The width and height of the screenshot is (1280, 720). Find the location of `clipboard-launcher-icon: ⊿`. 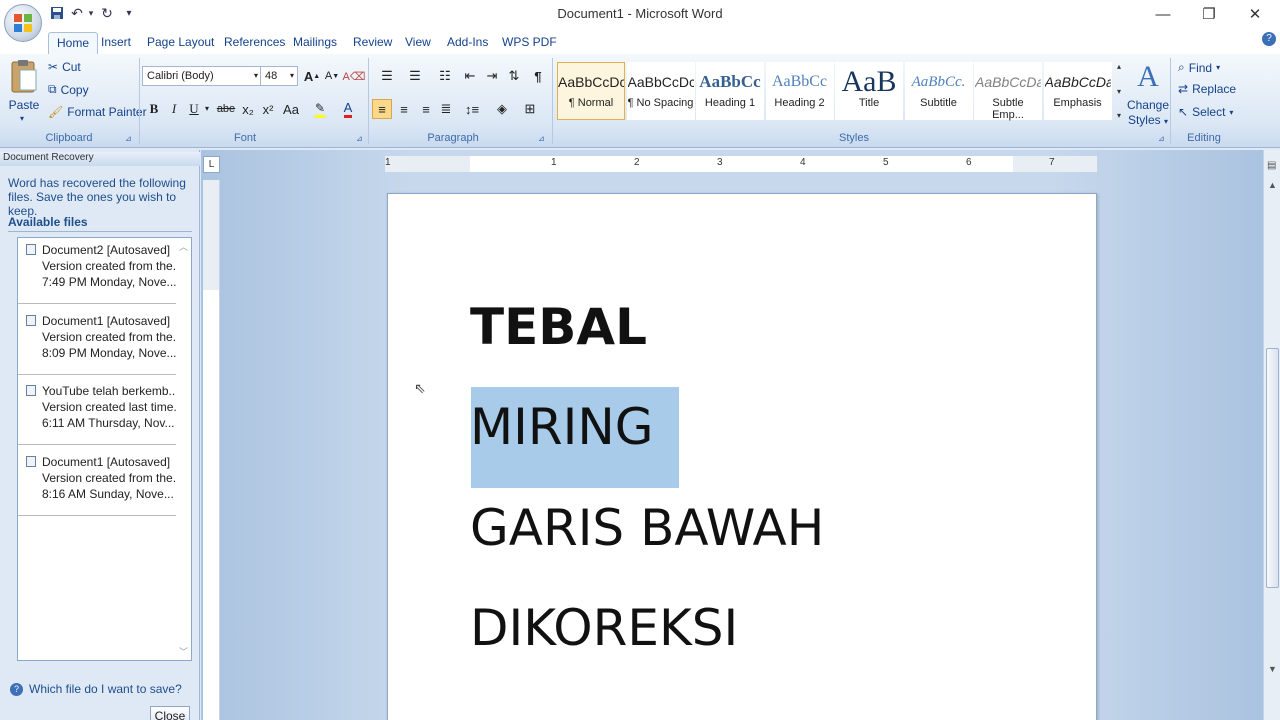

clipboard-launcher-icon: ⊿ is located at coordinates (128, 138).